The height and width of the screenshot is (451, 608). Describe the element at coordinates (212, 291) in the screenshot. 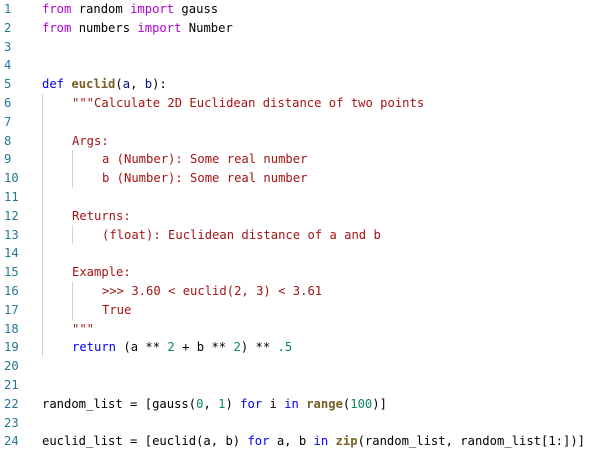

I see `code-line-16: >>> 3.60 < euclid(2, 3) < 3.61` at that location.